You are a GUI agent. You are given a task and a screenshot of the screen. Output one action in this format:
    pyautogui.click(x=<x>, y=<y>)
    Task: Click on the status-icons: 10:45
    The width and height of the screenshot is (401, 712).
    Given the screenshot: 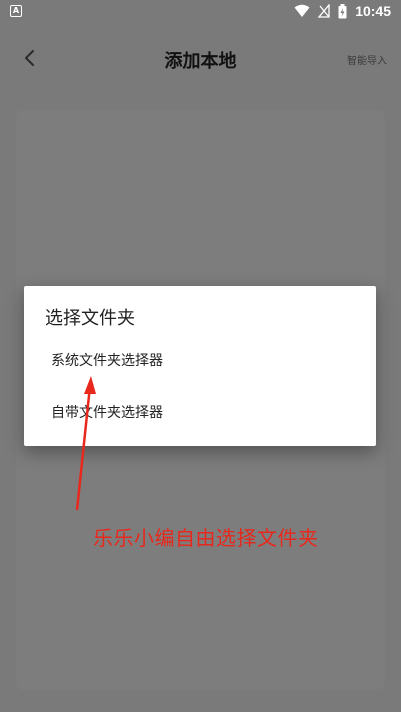 What is the action you would take?
    pyautogui.click(x=342, y=11)
    